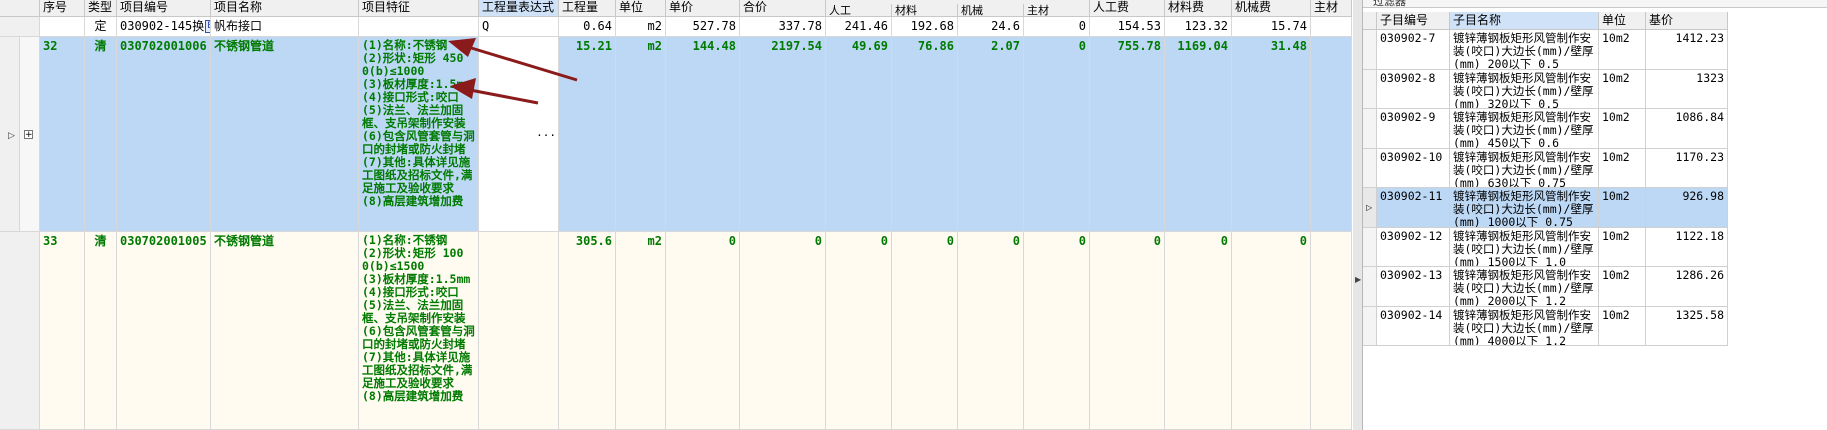  What do you see at coordinates (1127, 134) in the screenshot?
I see `row32-labor-fee: 755.78` at bounding box center [1127, 134].